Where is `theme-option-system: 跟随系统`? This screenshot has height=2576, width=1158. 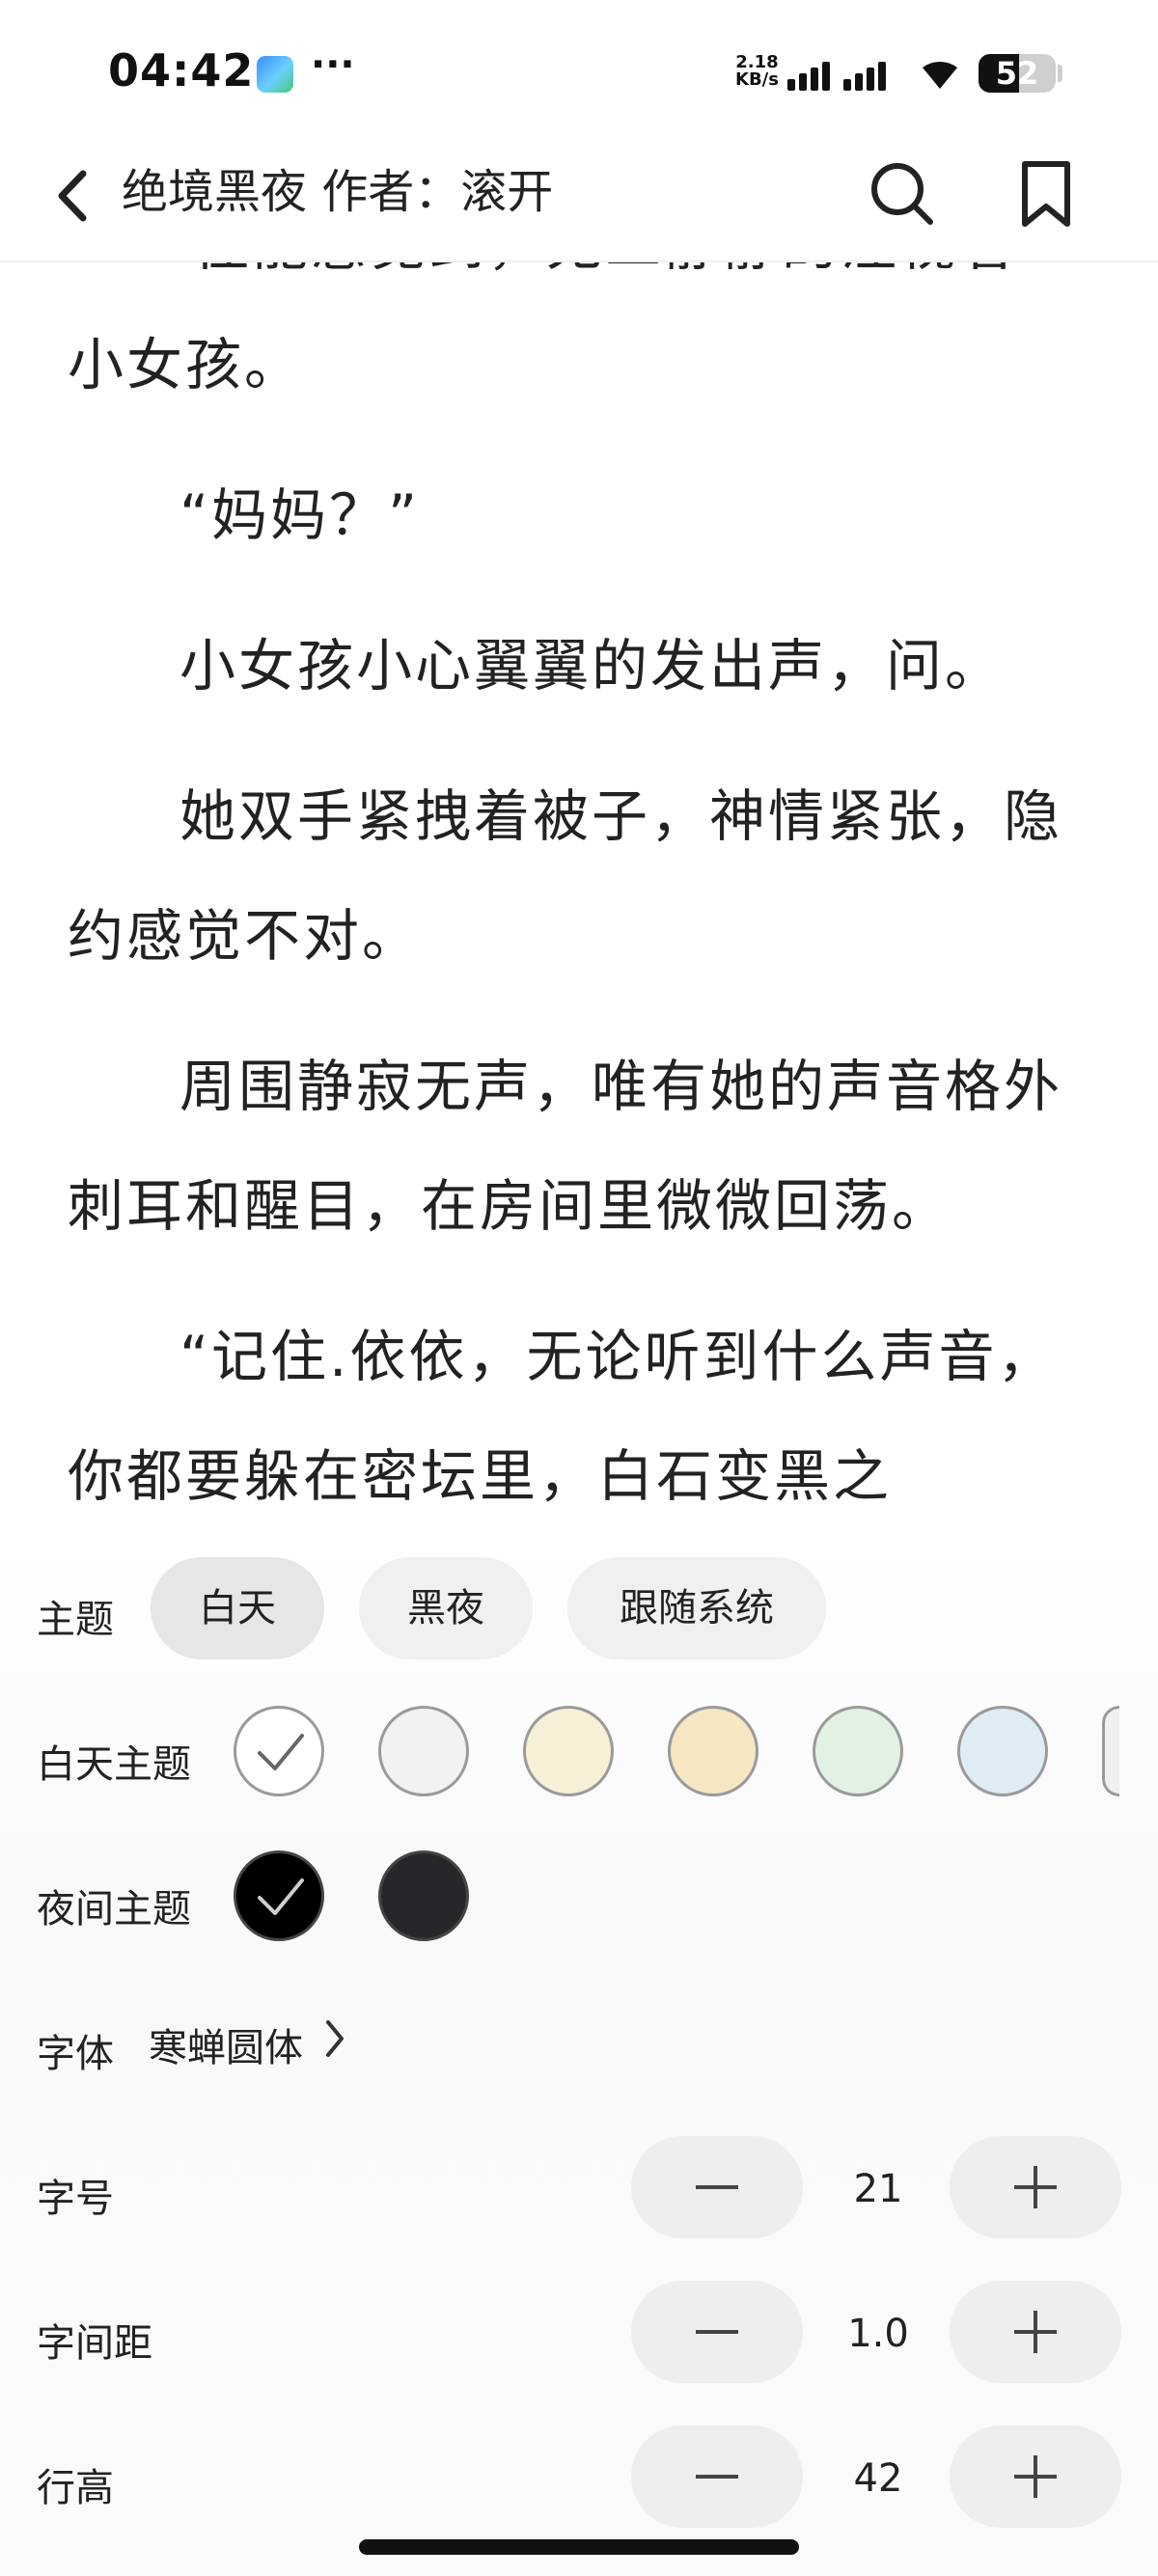 theme-option-system: 跟随系统 is located at coordinates (696, 1608).